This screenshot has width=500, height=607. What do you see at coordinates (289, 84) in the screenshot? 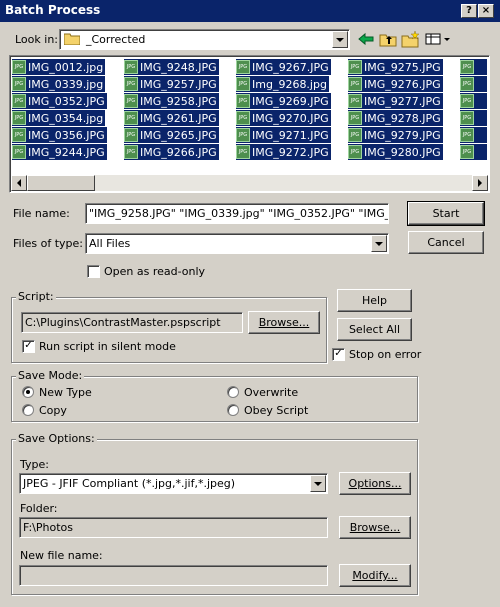
I see `file-name-text: Img_9268.jpg` at bounding box center [289, 84].